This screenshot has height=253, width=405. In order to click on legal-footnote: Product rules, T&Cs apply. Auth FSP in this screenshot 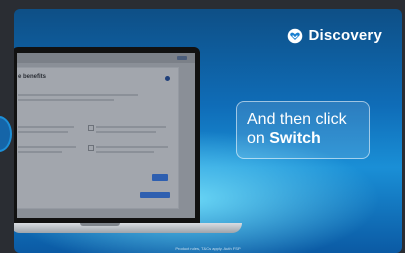, I will do `click(208, 248)`.